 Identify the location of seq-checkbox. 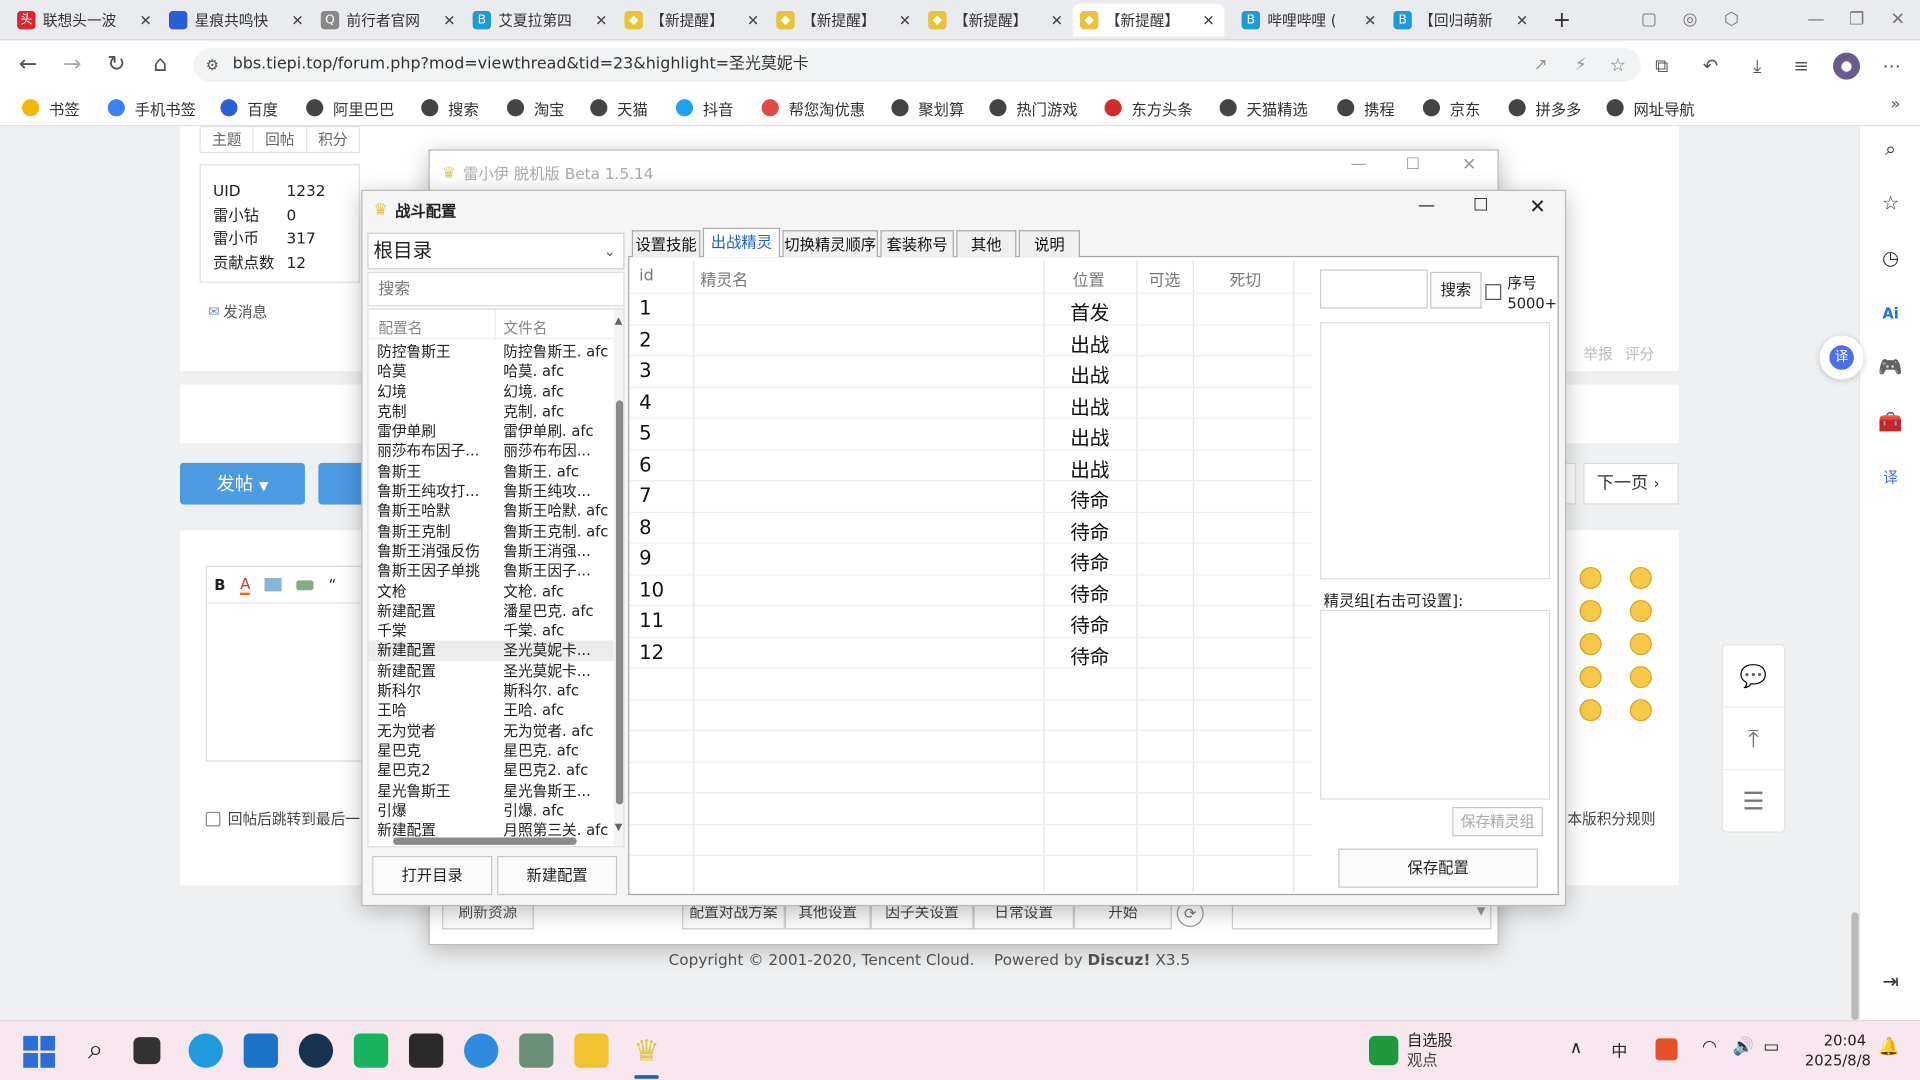
(1493, 292).